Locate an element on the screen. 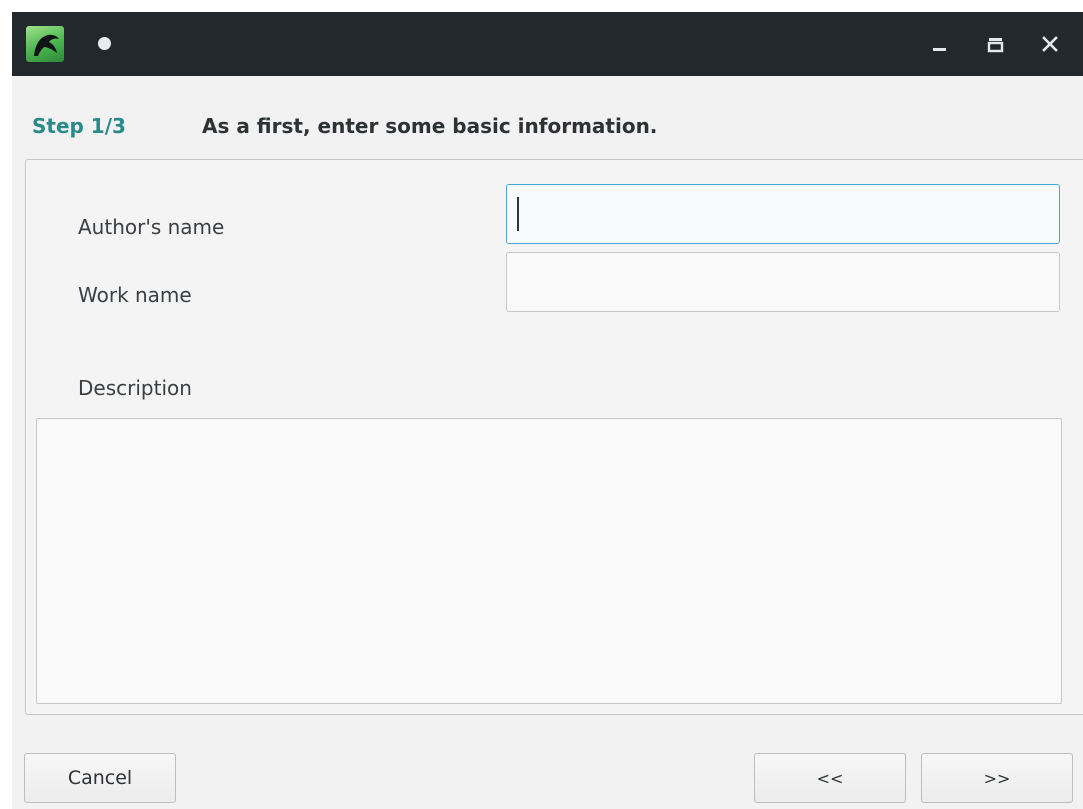 This screenshot has width=1083, height=809. close-icon is located at coordinates (1050, 44).